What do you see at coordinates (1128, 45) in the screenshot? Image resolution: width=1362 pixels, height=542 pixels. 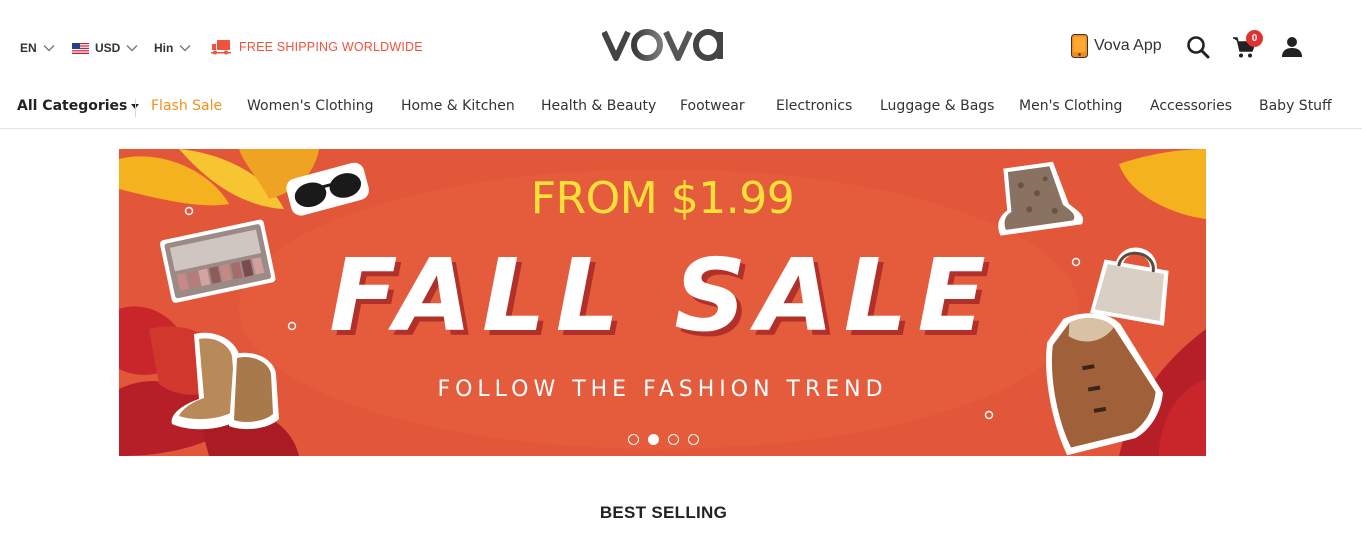 I see `app-label: Vova App` at bounding box center [1128, 45].